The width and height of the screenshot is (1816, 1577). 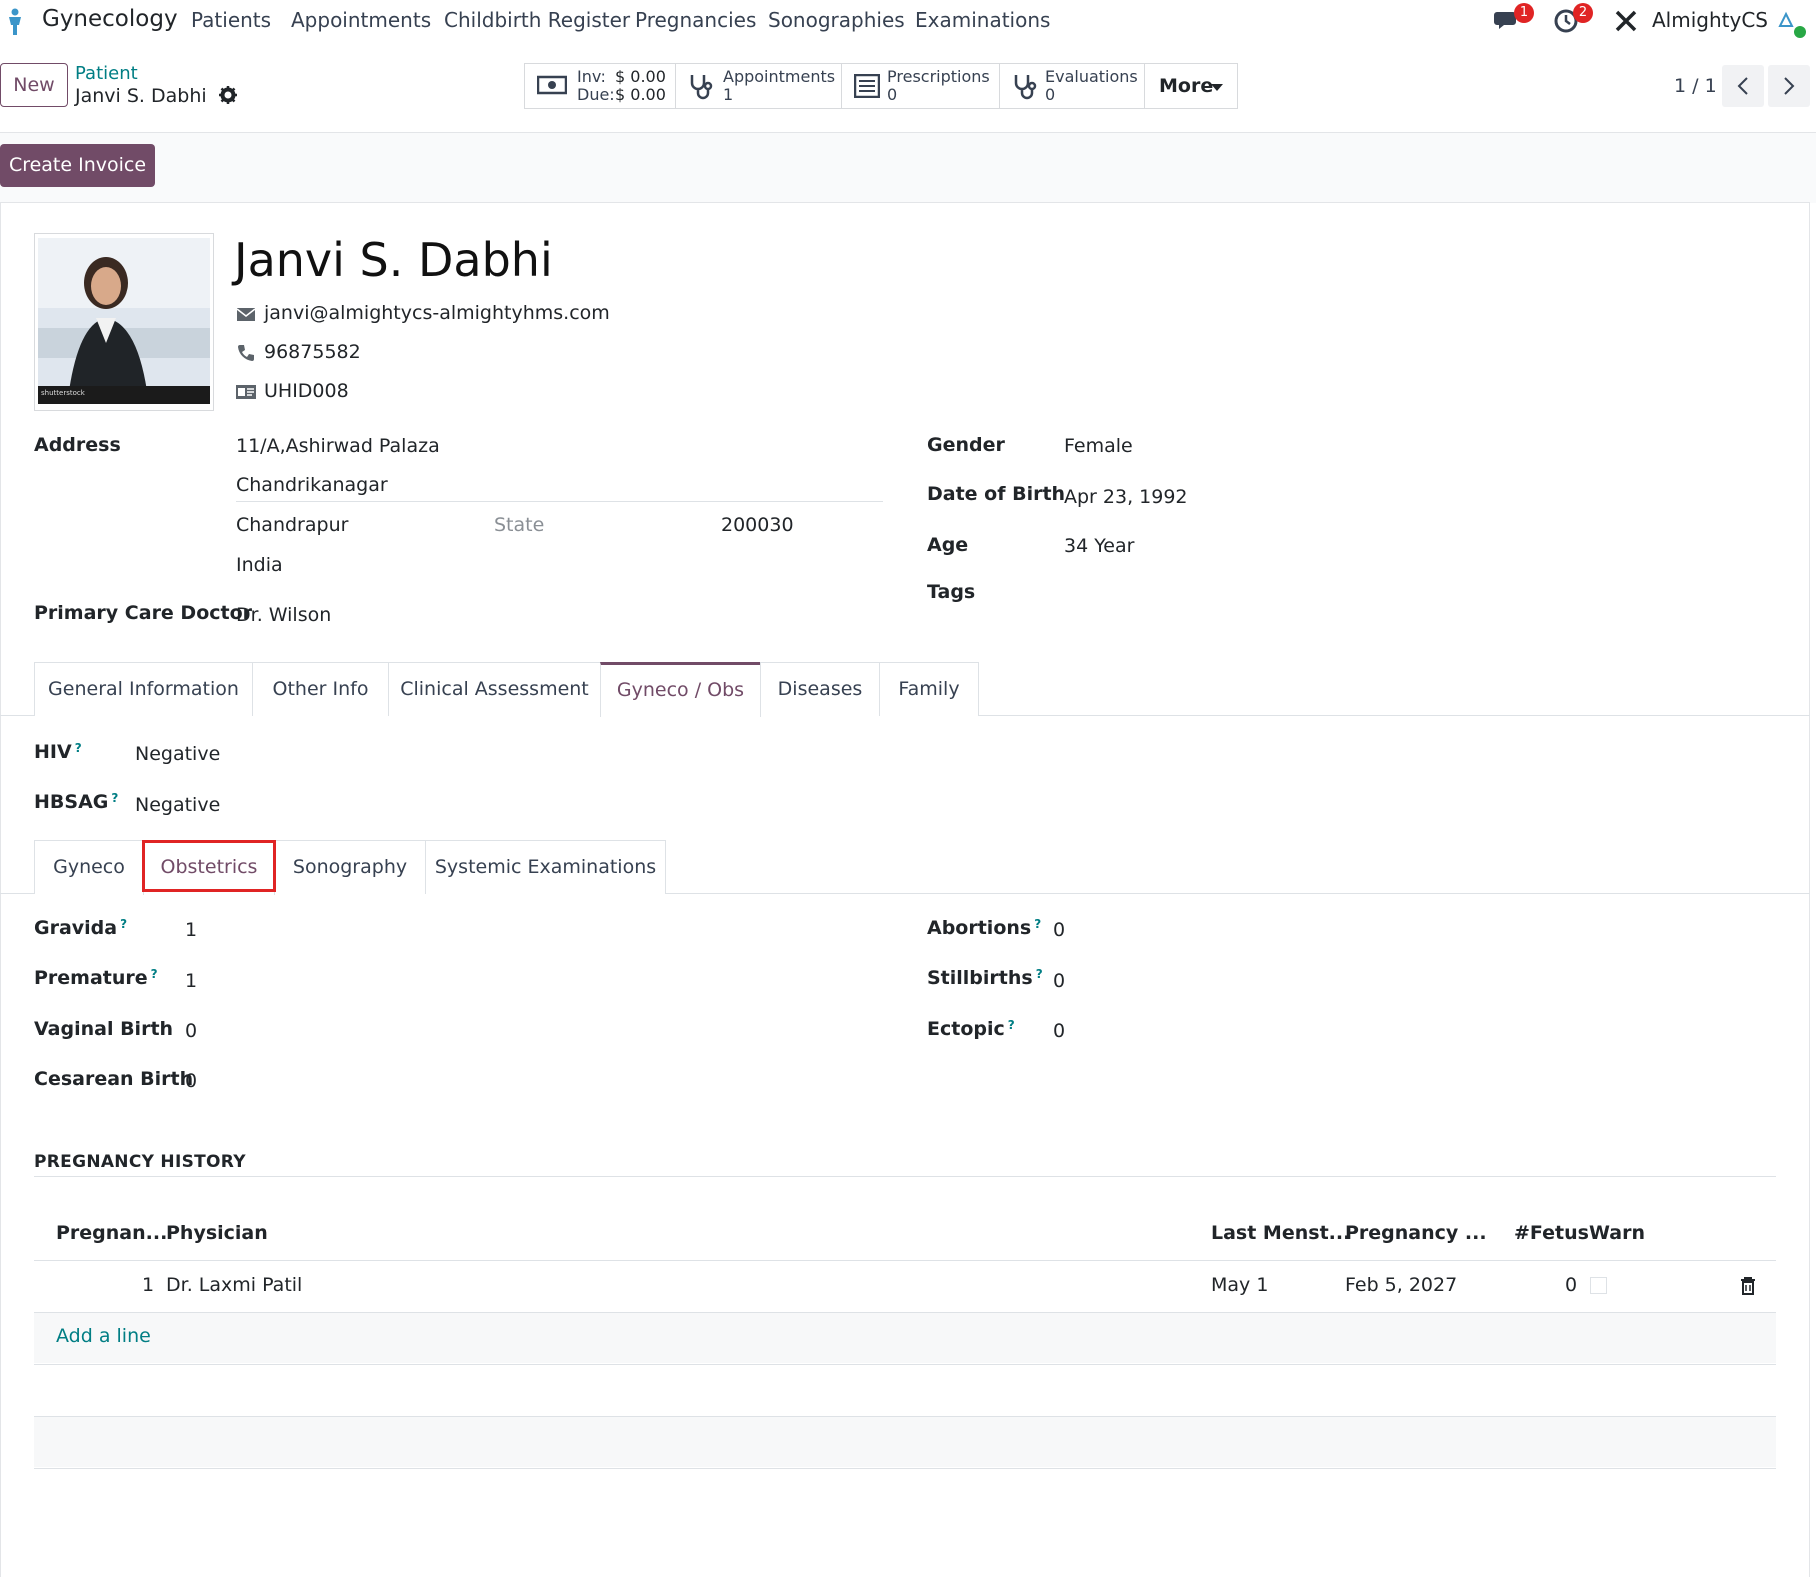 I want to click on premature-field: 1, so click(x=191, y=981).